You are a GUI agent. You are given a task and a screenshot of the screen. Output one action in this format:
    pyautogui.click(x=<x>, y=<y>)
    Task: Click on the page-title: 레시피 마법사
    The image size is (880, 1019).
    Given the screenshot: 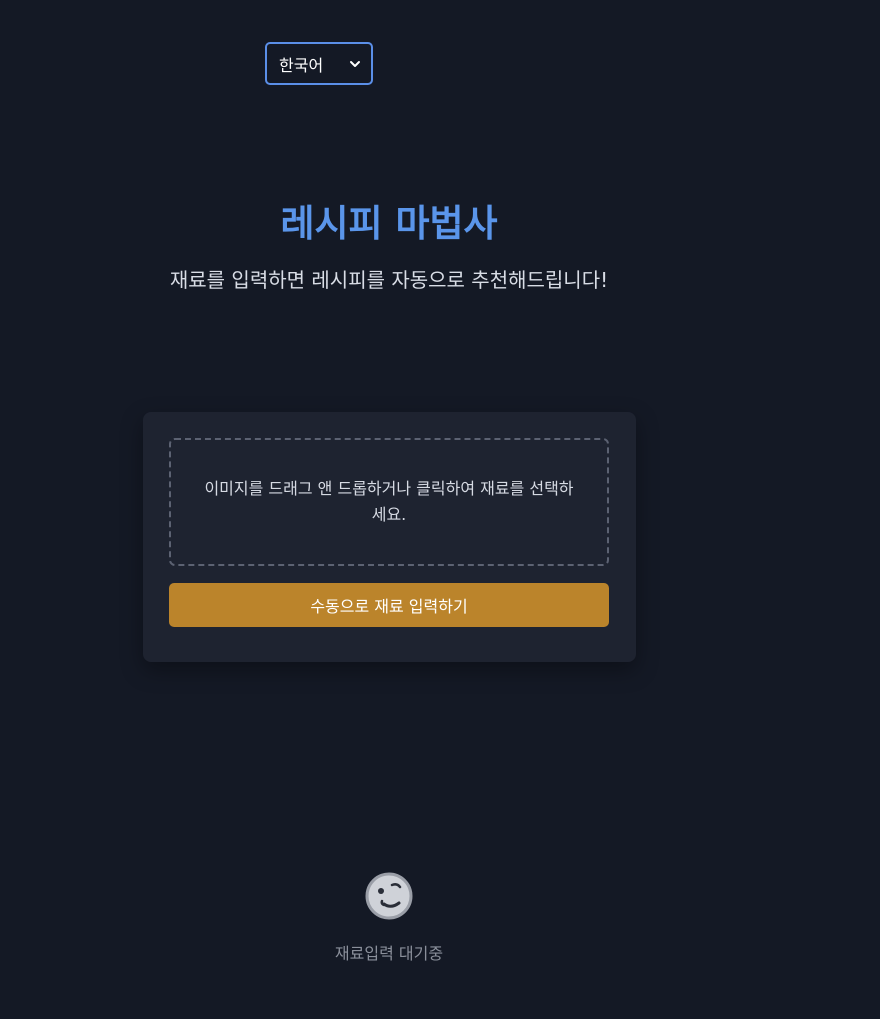 What is the action you would take?
    pyautogui.click(x=389, y=223)
    